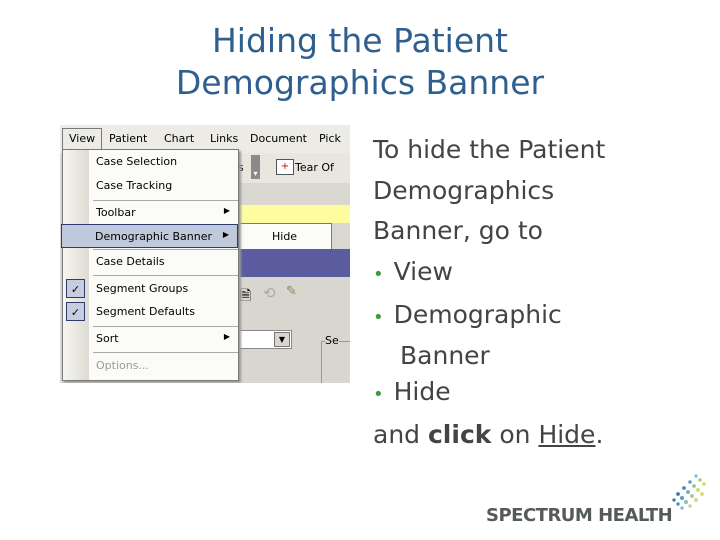 The height and width of the screenshot is (540, 720). Describe the element at coordinates (314, 167) in the screenshot. I see `tear-off-button: Tear Of` at that location.